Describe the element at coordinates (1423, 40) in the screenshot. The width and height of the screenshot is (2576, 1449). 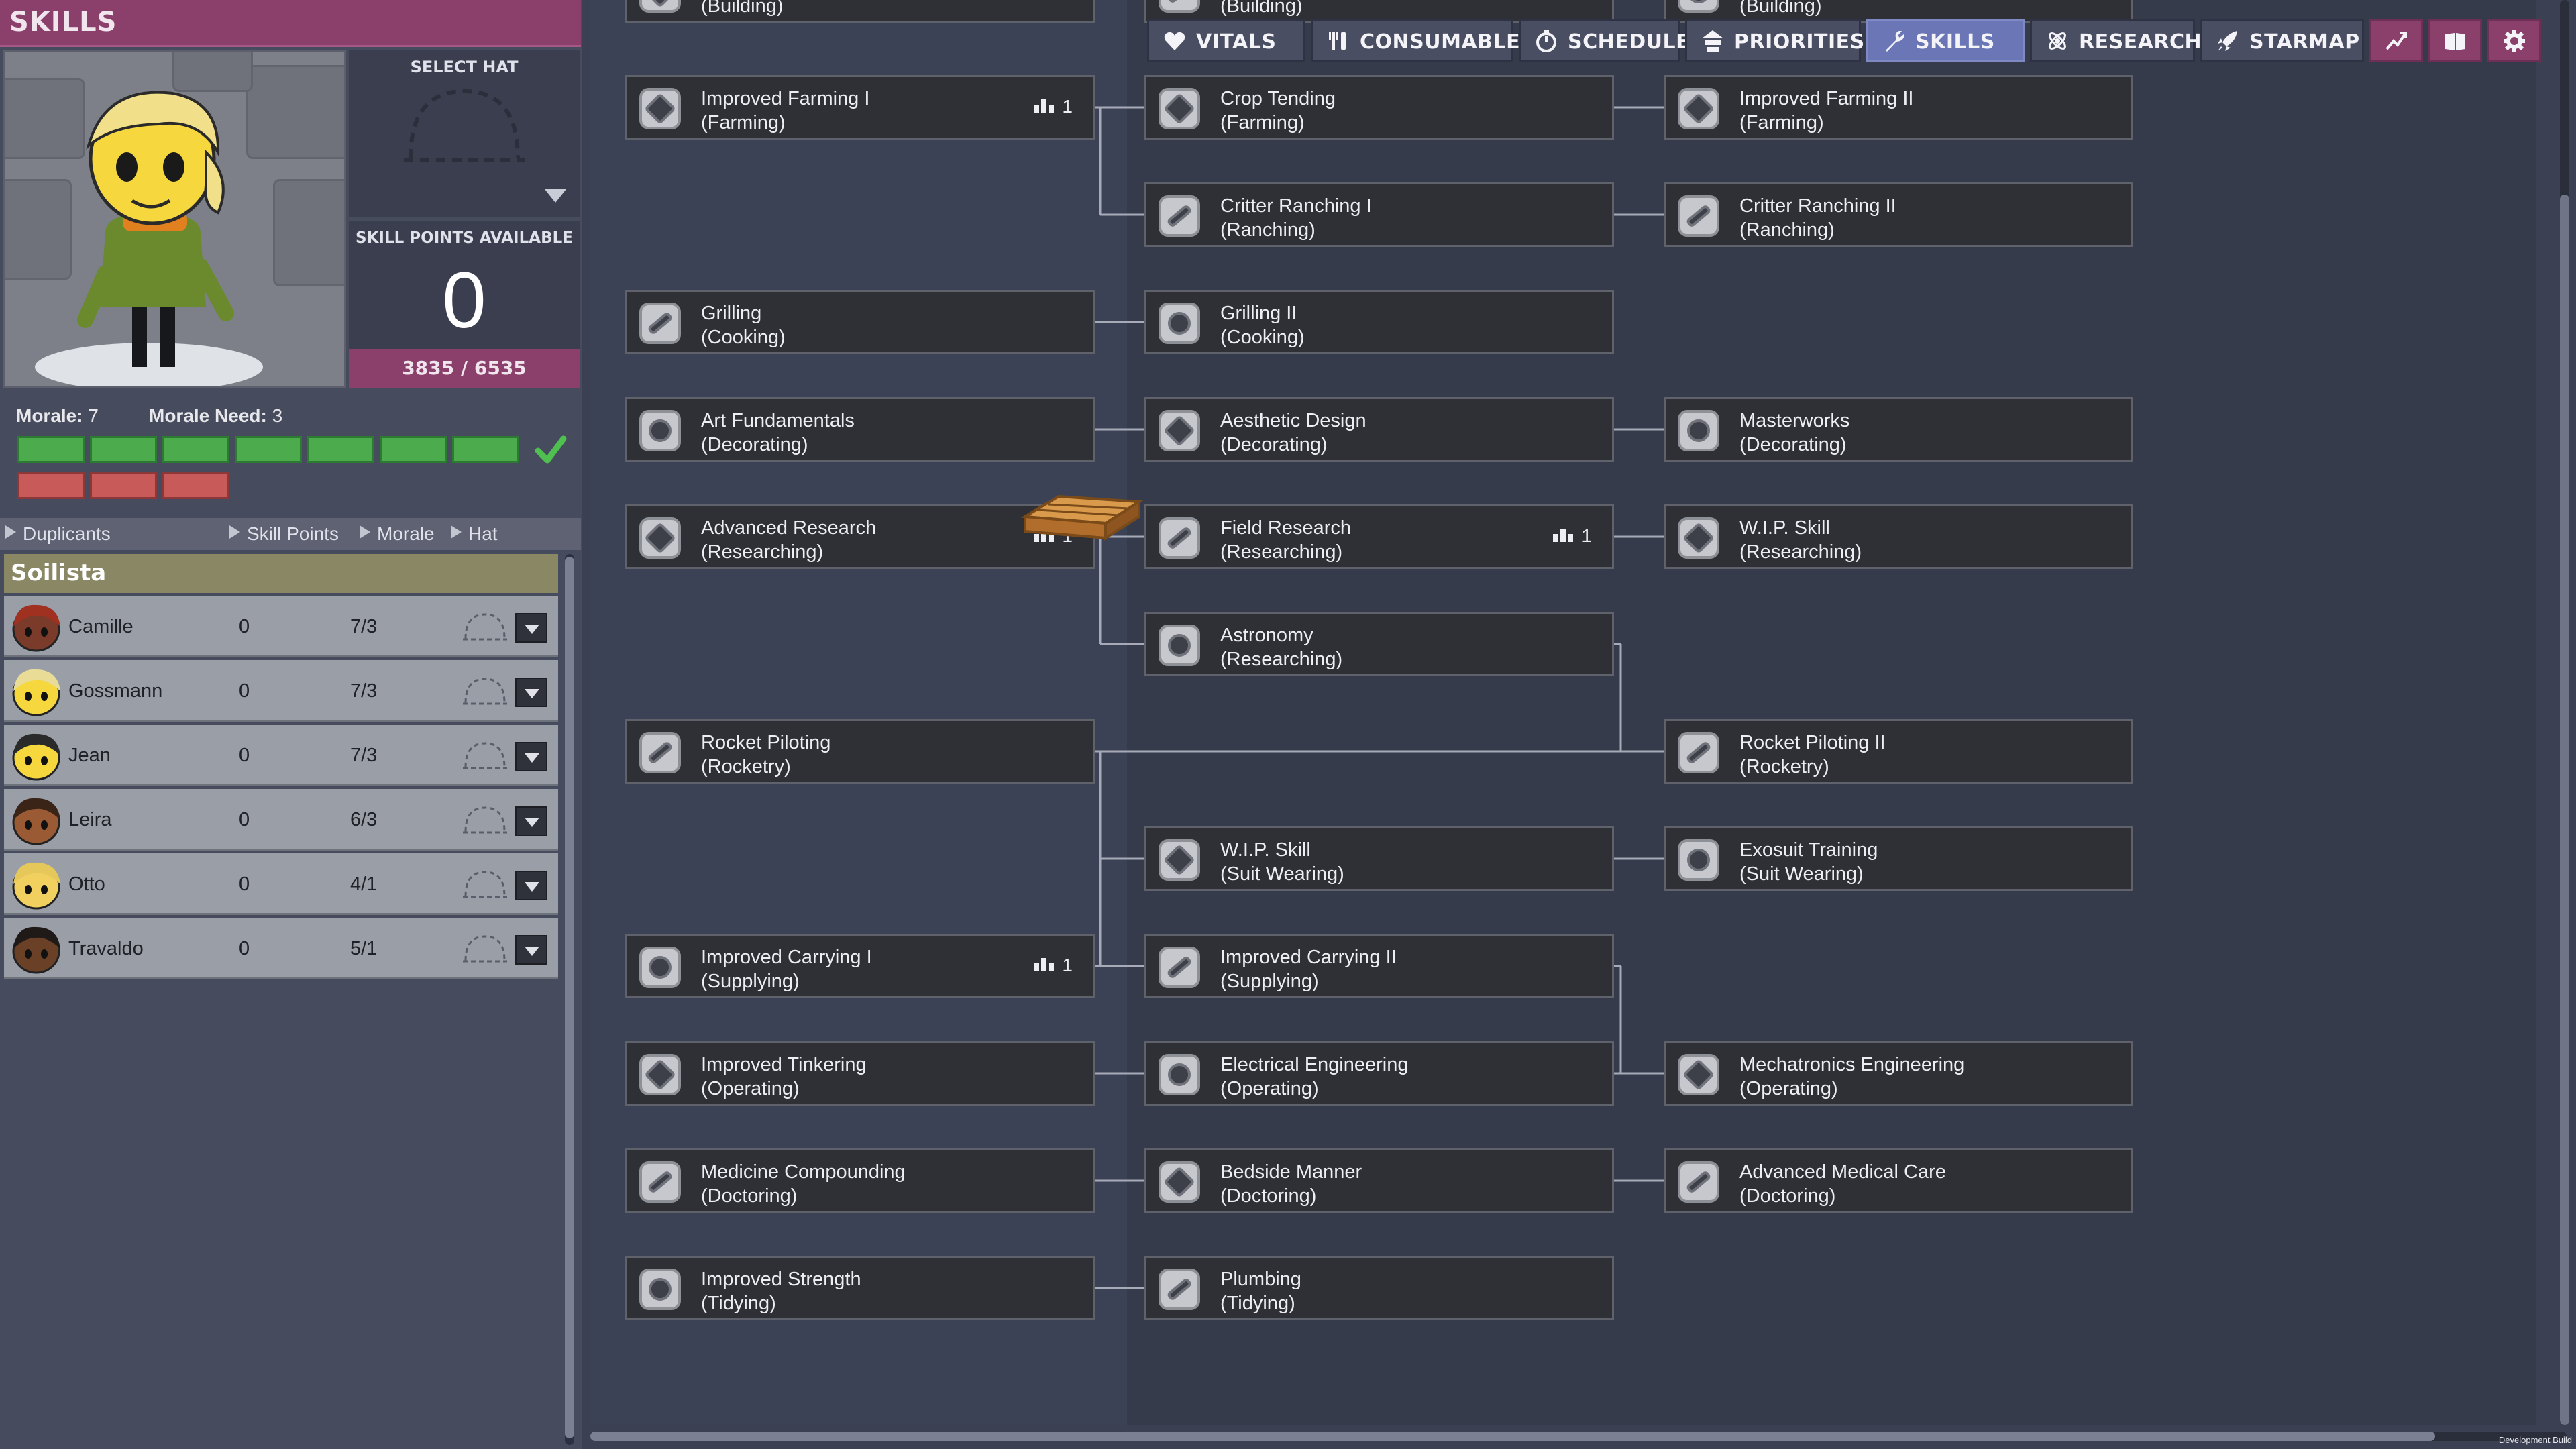
I see `nav-consumables-button: CONSUMABLES` at that location.